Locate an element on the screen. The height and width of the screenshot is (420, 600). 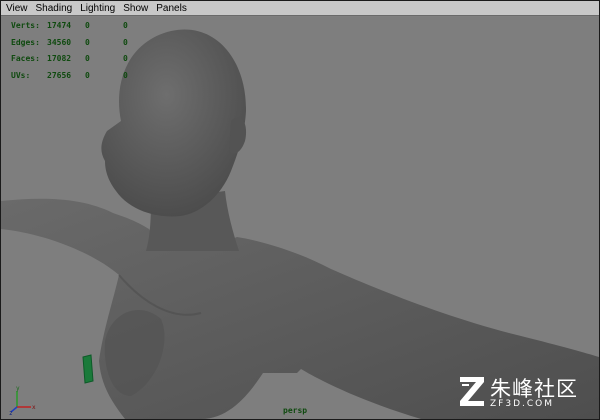
hud-label: Faces: is located at coordinates (25, 58).